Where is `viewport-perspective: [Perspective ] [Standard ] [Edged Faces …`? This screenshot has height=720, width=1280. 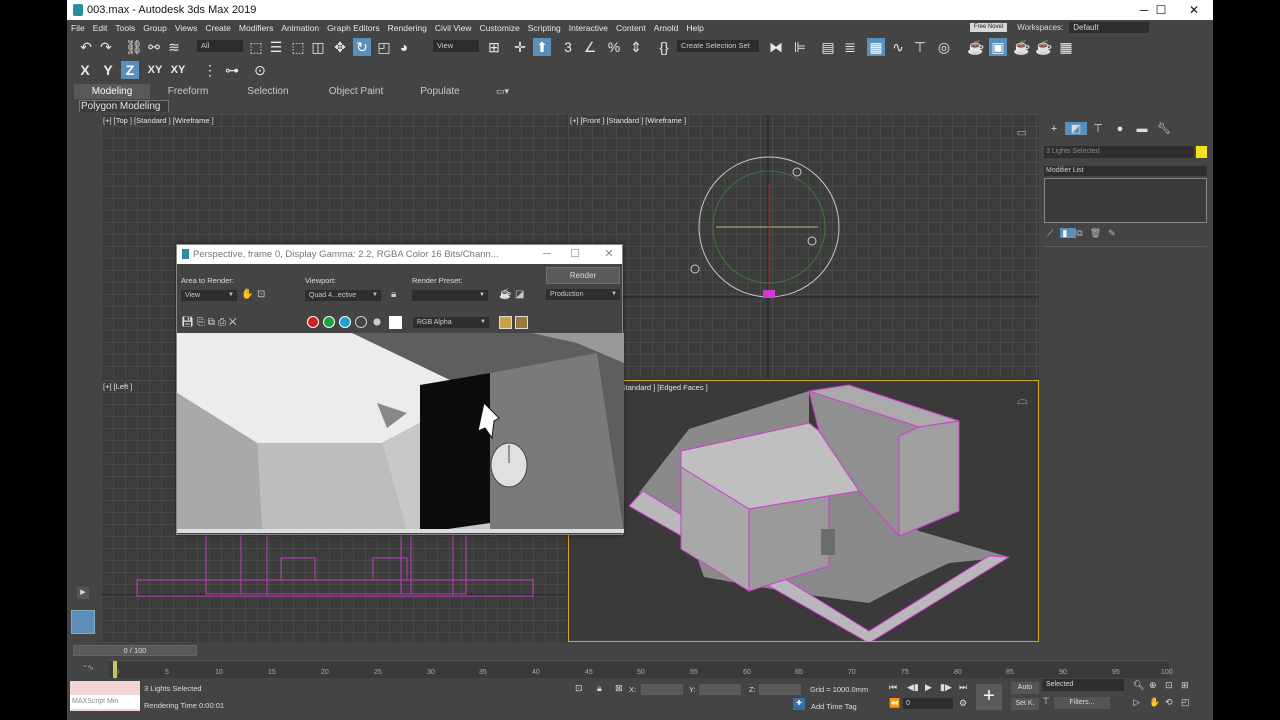 viewport-perspective: [Perspective ] [Standard ] [Edged Faces … is located at coordinates (803, 511).